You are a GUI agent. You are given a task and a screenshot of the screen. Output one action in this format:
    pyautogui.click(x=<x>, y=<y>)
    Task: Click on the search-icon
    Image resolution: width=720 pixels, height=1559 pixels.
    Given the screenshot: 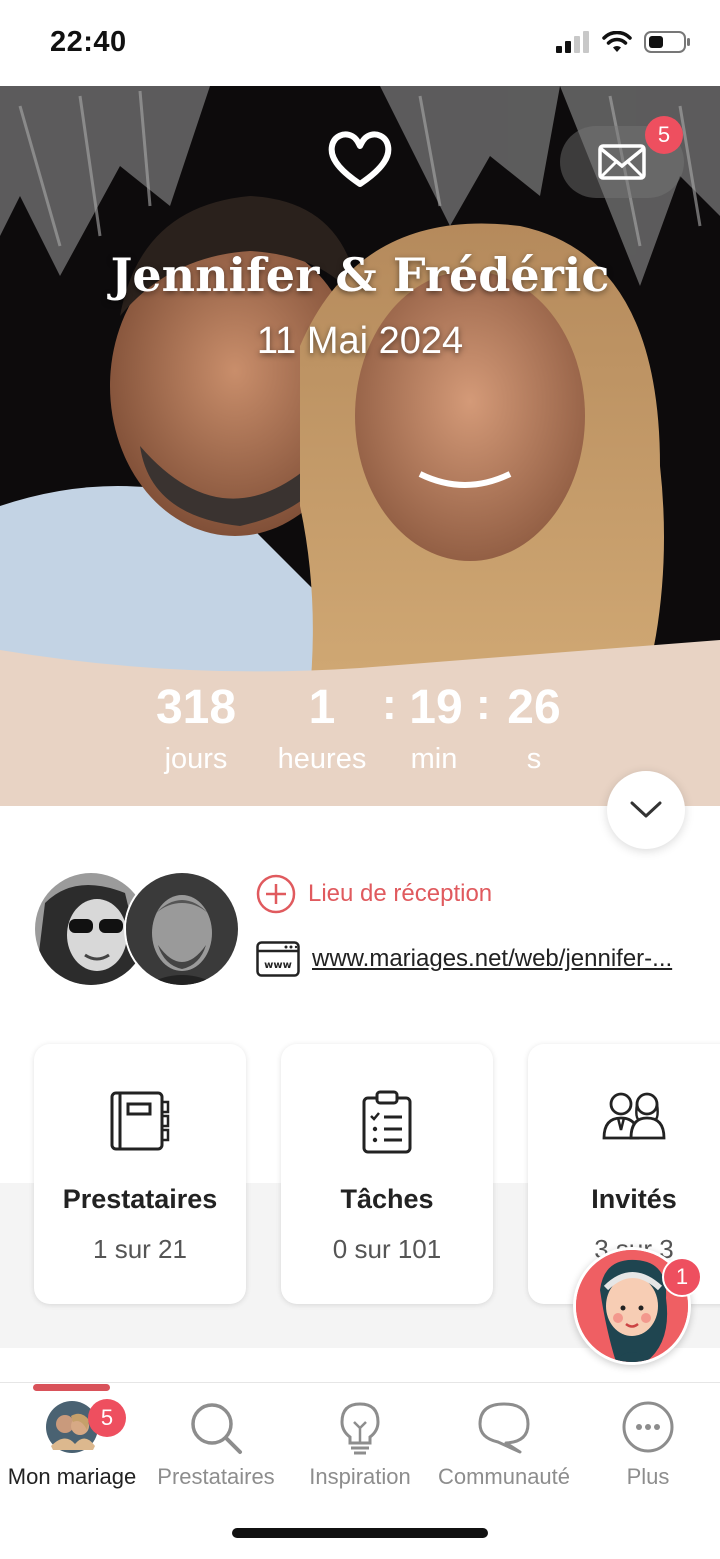 What is the action you would take?
    pyautogui.click(x=216, y=1428)
    